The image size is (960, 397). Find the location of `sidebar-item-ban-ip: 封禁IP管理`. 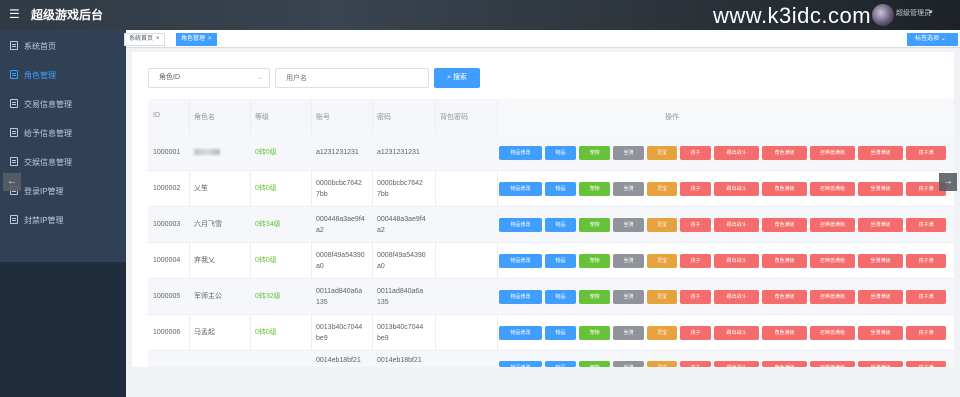

sidebar-item-ban-ip: 封禁IP管理 is located at coordinates (63, 220).